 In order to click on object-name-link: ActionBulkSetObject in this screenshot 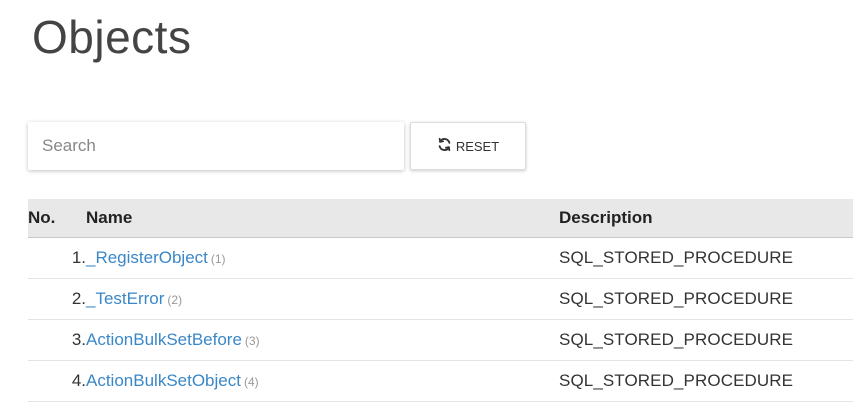, I will do `click(163, 380)`.